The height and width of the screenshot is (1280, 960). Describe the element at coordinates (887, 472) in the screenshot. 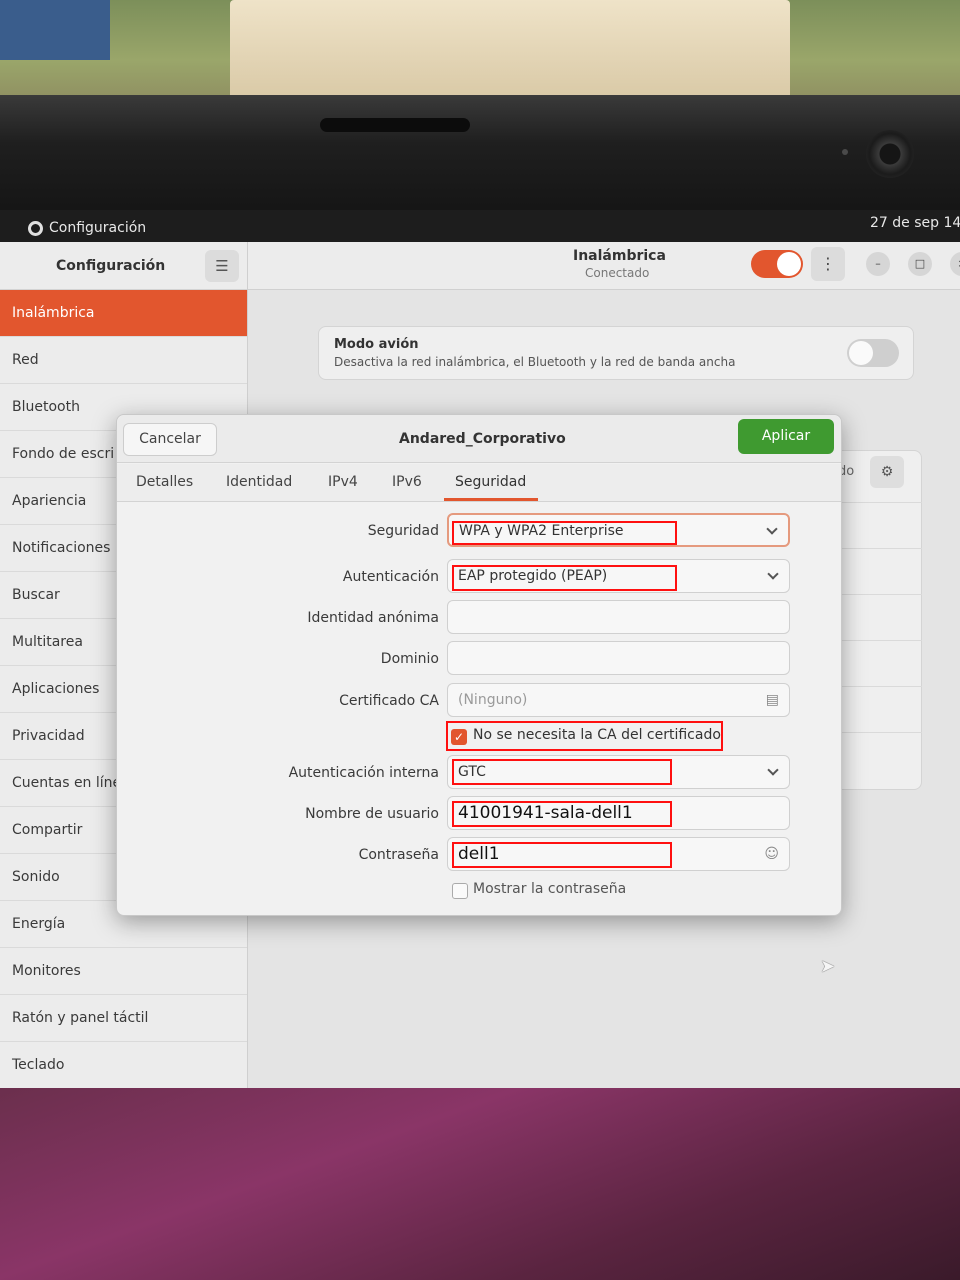

I see `network-settings-icon: ⚙` at that location.